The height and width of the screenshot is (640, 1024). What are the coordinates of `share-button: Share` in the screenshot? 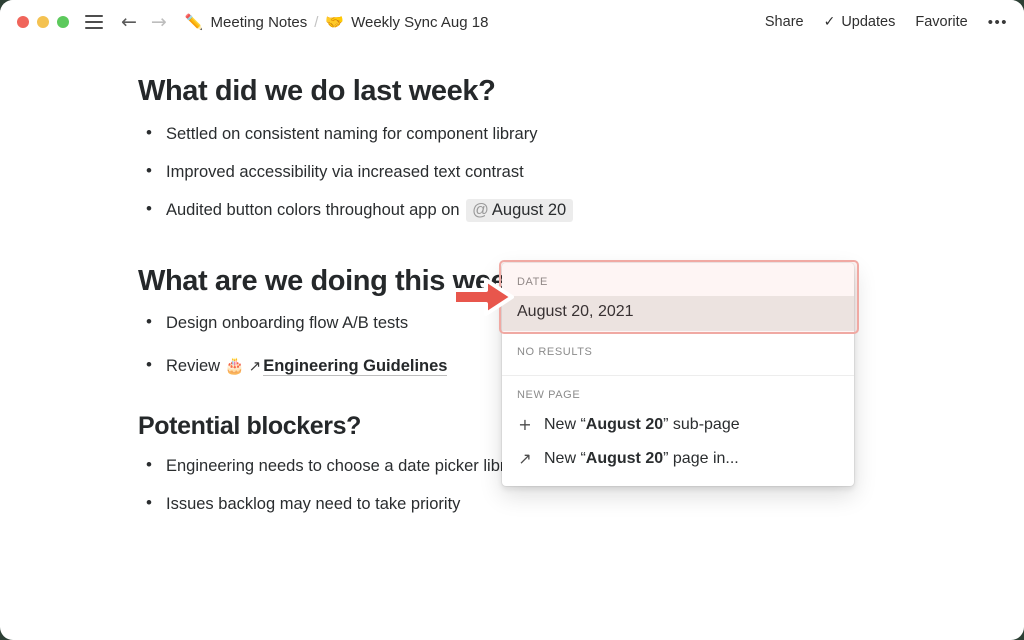 It's located at (784, 22).